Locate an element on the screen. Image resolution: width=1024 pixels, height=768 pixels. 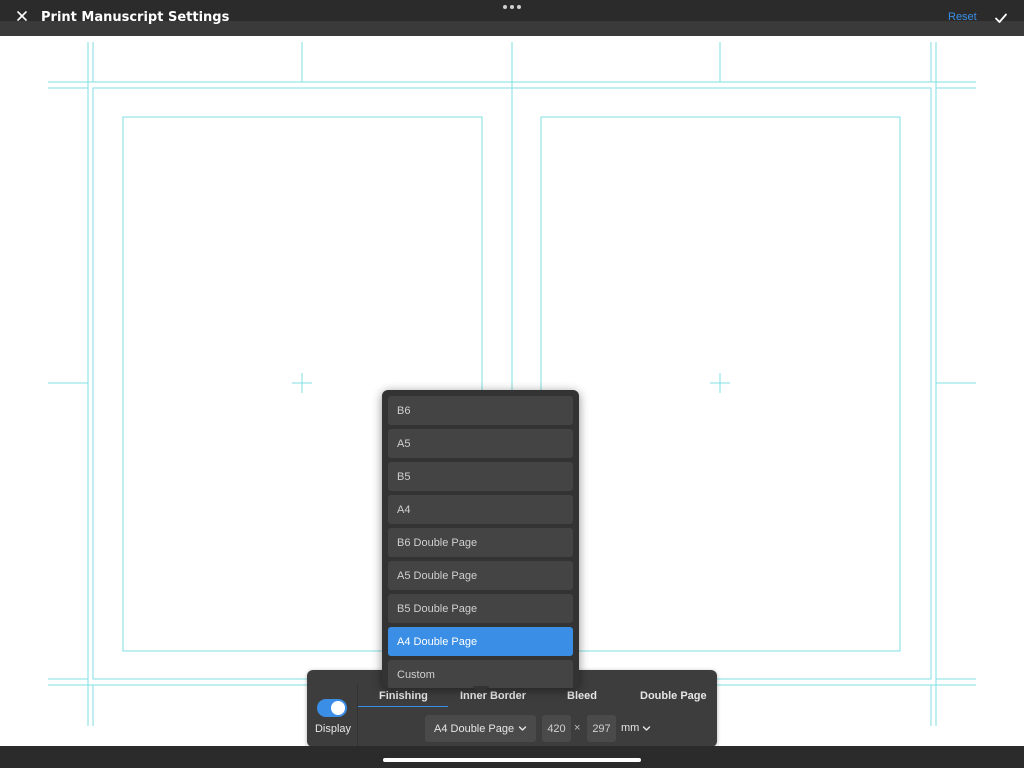
unit-select: mm is located at coordinates (636, 728).